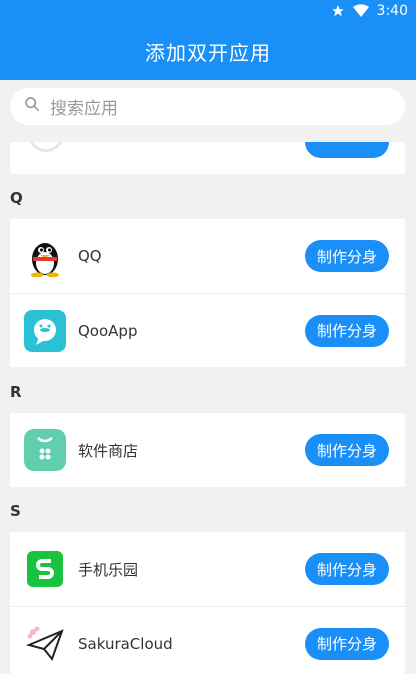  I want to click on app-name: 手机乐园, so click(108, 569).